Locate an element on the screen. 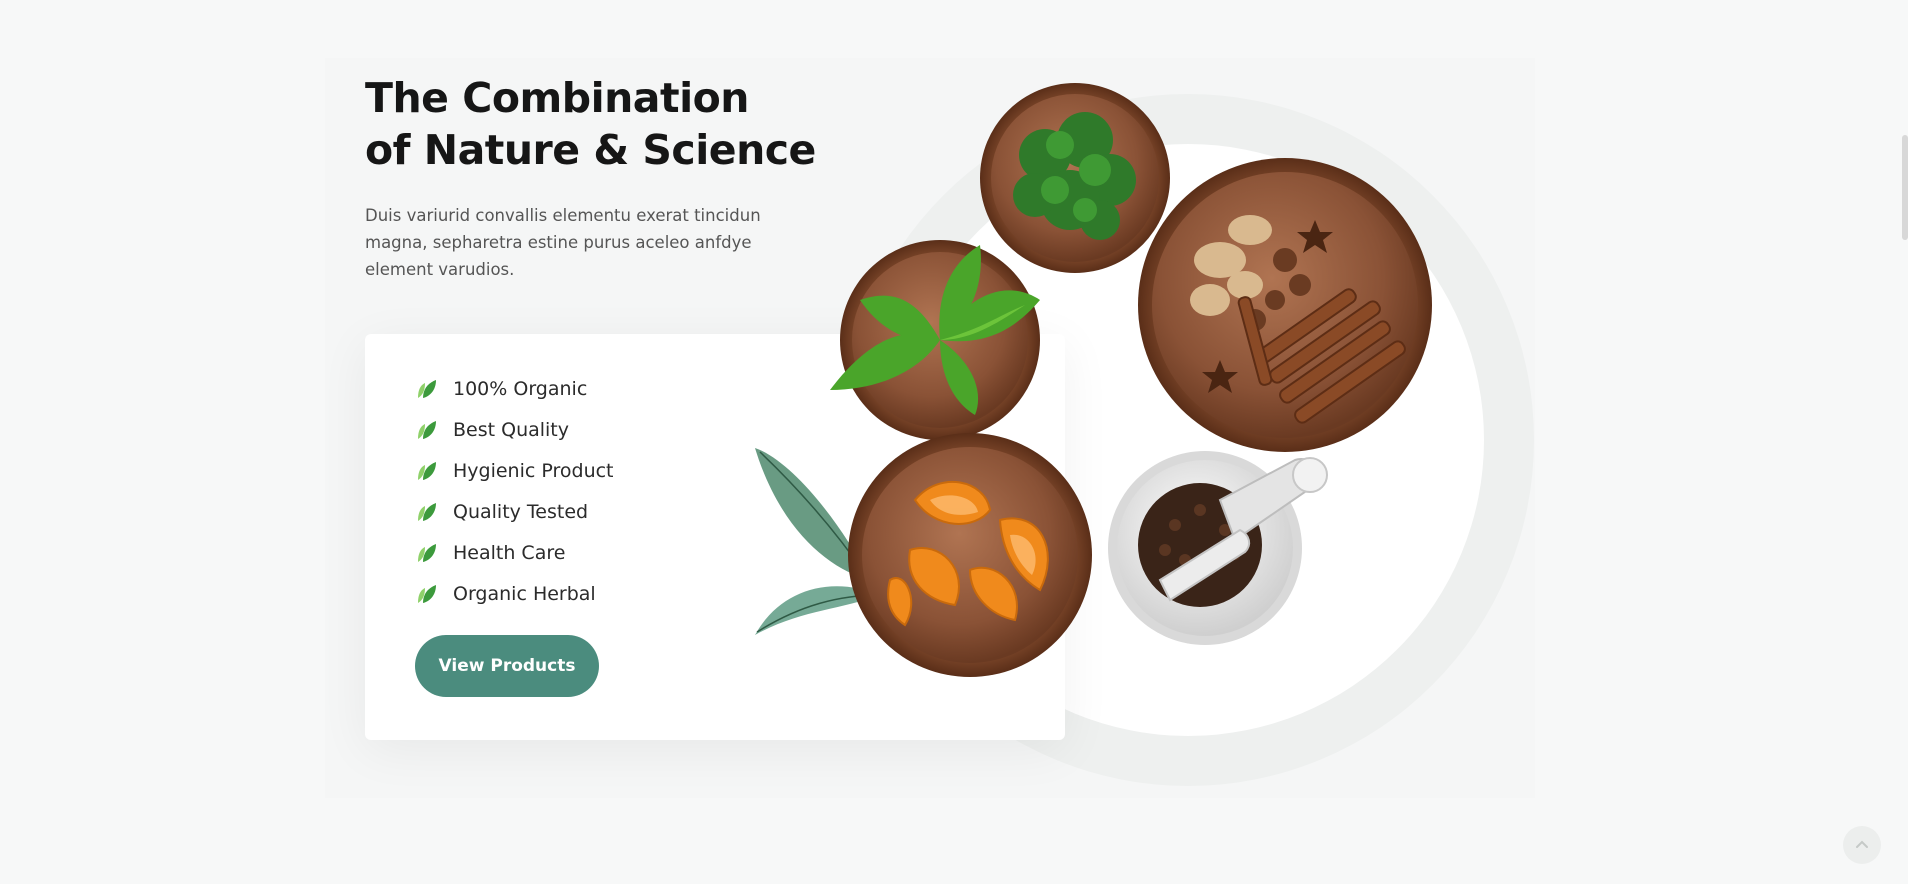 This screenshot has width=1908, height=884. feature-label: Hygienic Product is located at coordinates (533, 470).